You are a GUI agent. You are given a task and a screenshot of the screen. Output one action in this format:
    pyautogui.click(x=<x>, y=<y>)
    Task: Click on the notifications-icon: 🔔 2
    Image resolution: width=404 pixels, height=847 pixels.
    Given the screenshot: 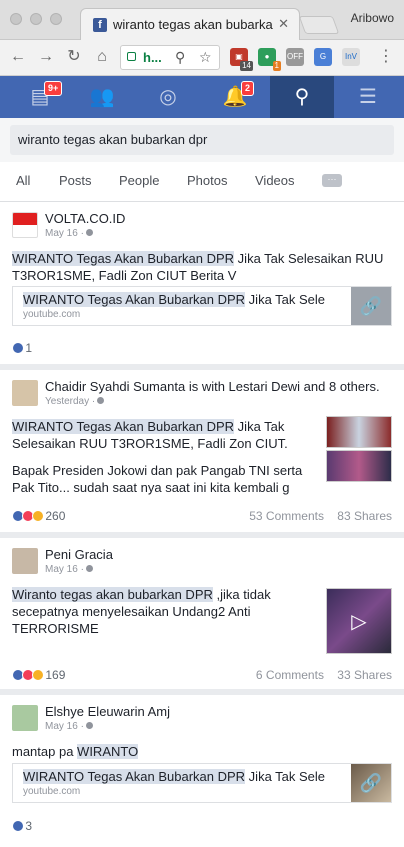 What is the action you would take?
    pyautogui.click(x=235, y=97)
    